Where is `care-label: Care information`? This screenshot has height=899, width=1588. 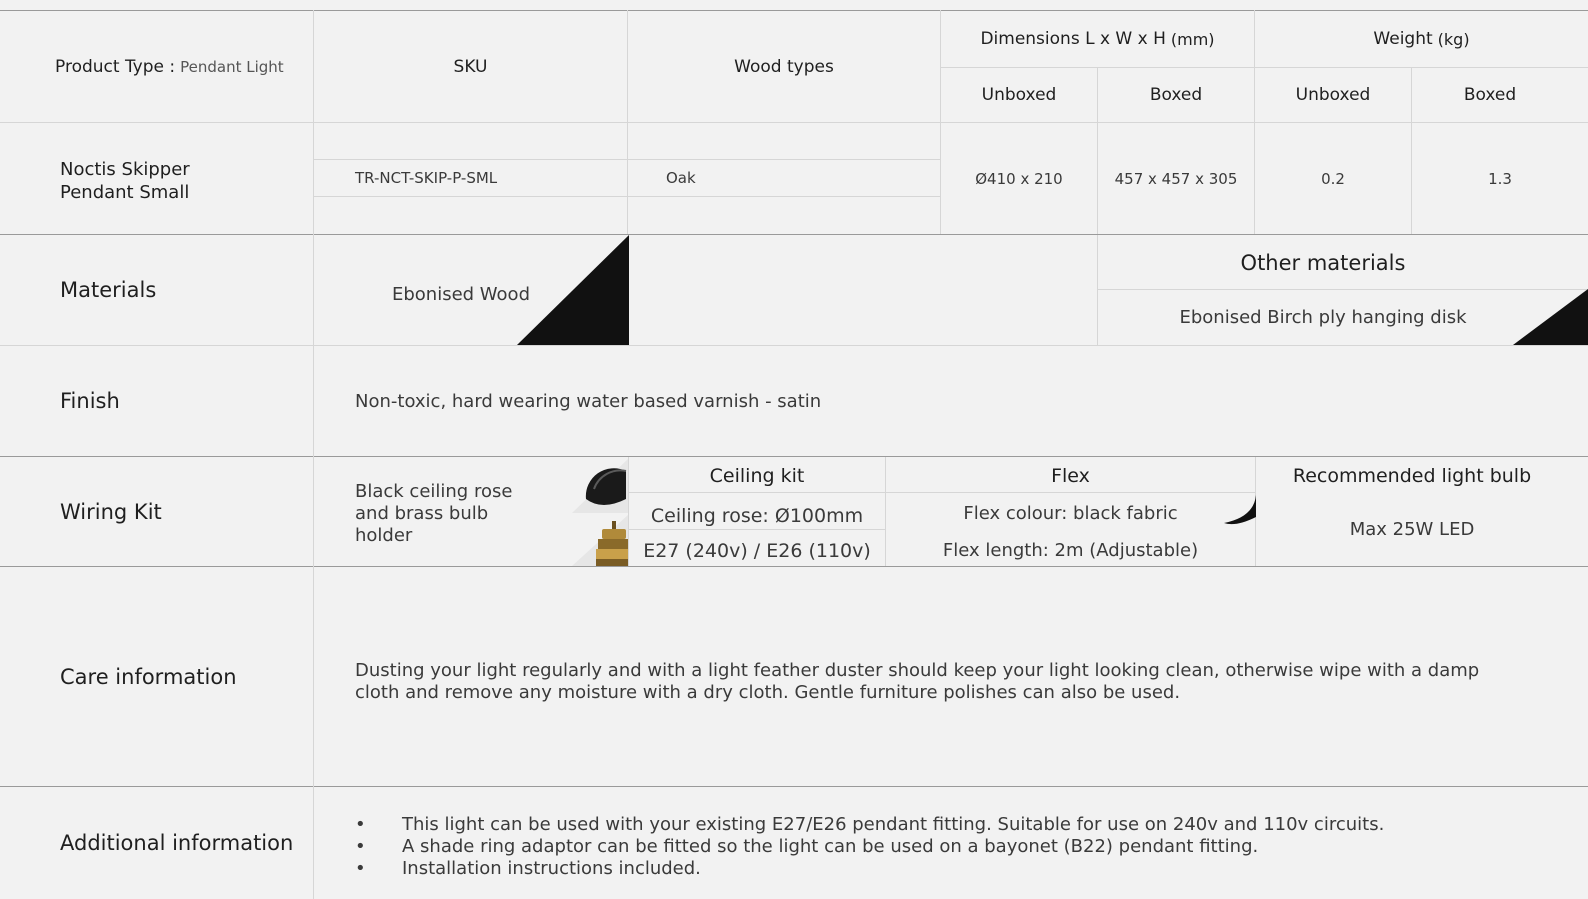
care-label: Care information is located at coordinates (148, 676).